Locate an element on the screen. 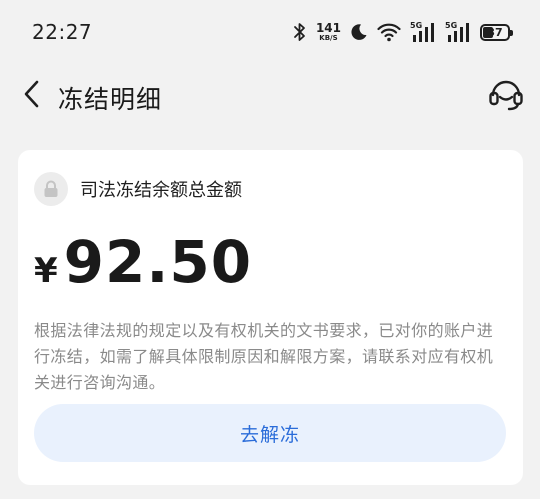  card-header: 司法冻结余额总金额 is located at coordinates (138, 189).